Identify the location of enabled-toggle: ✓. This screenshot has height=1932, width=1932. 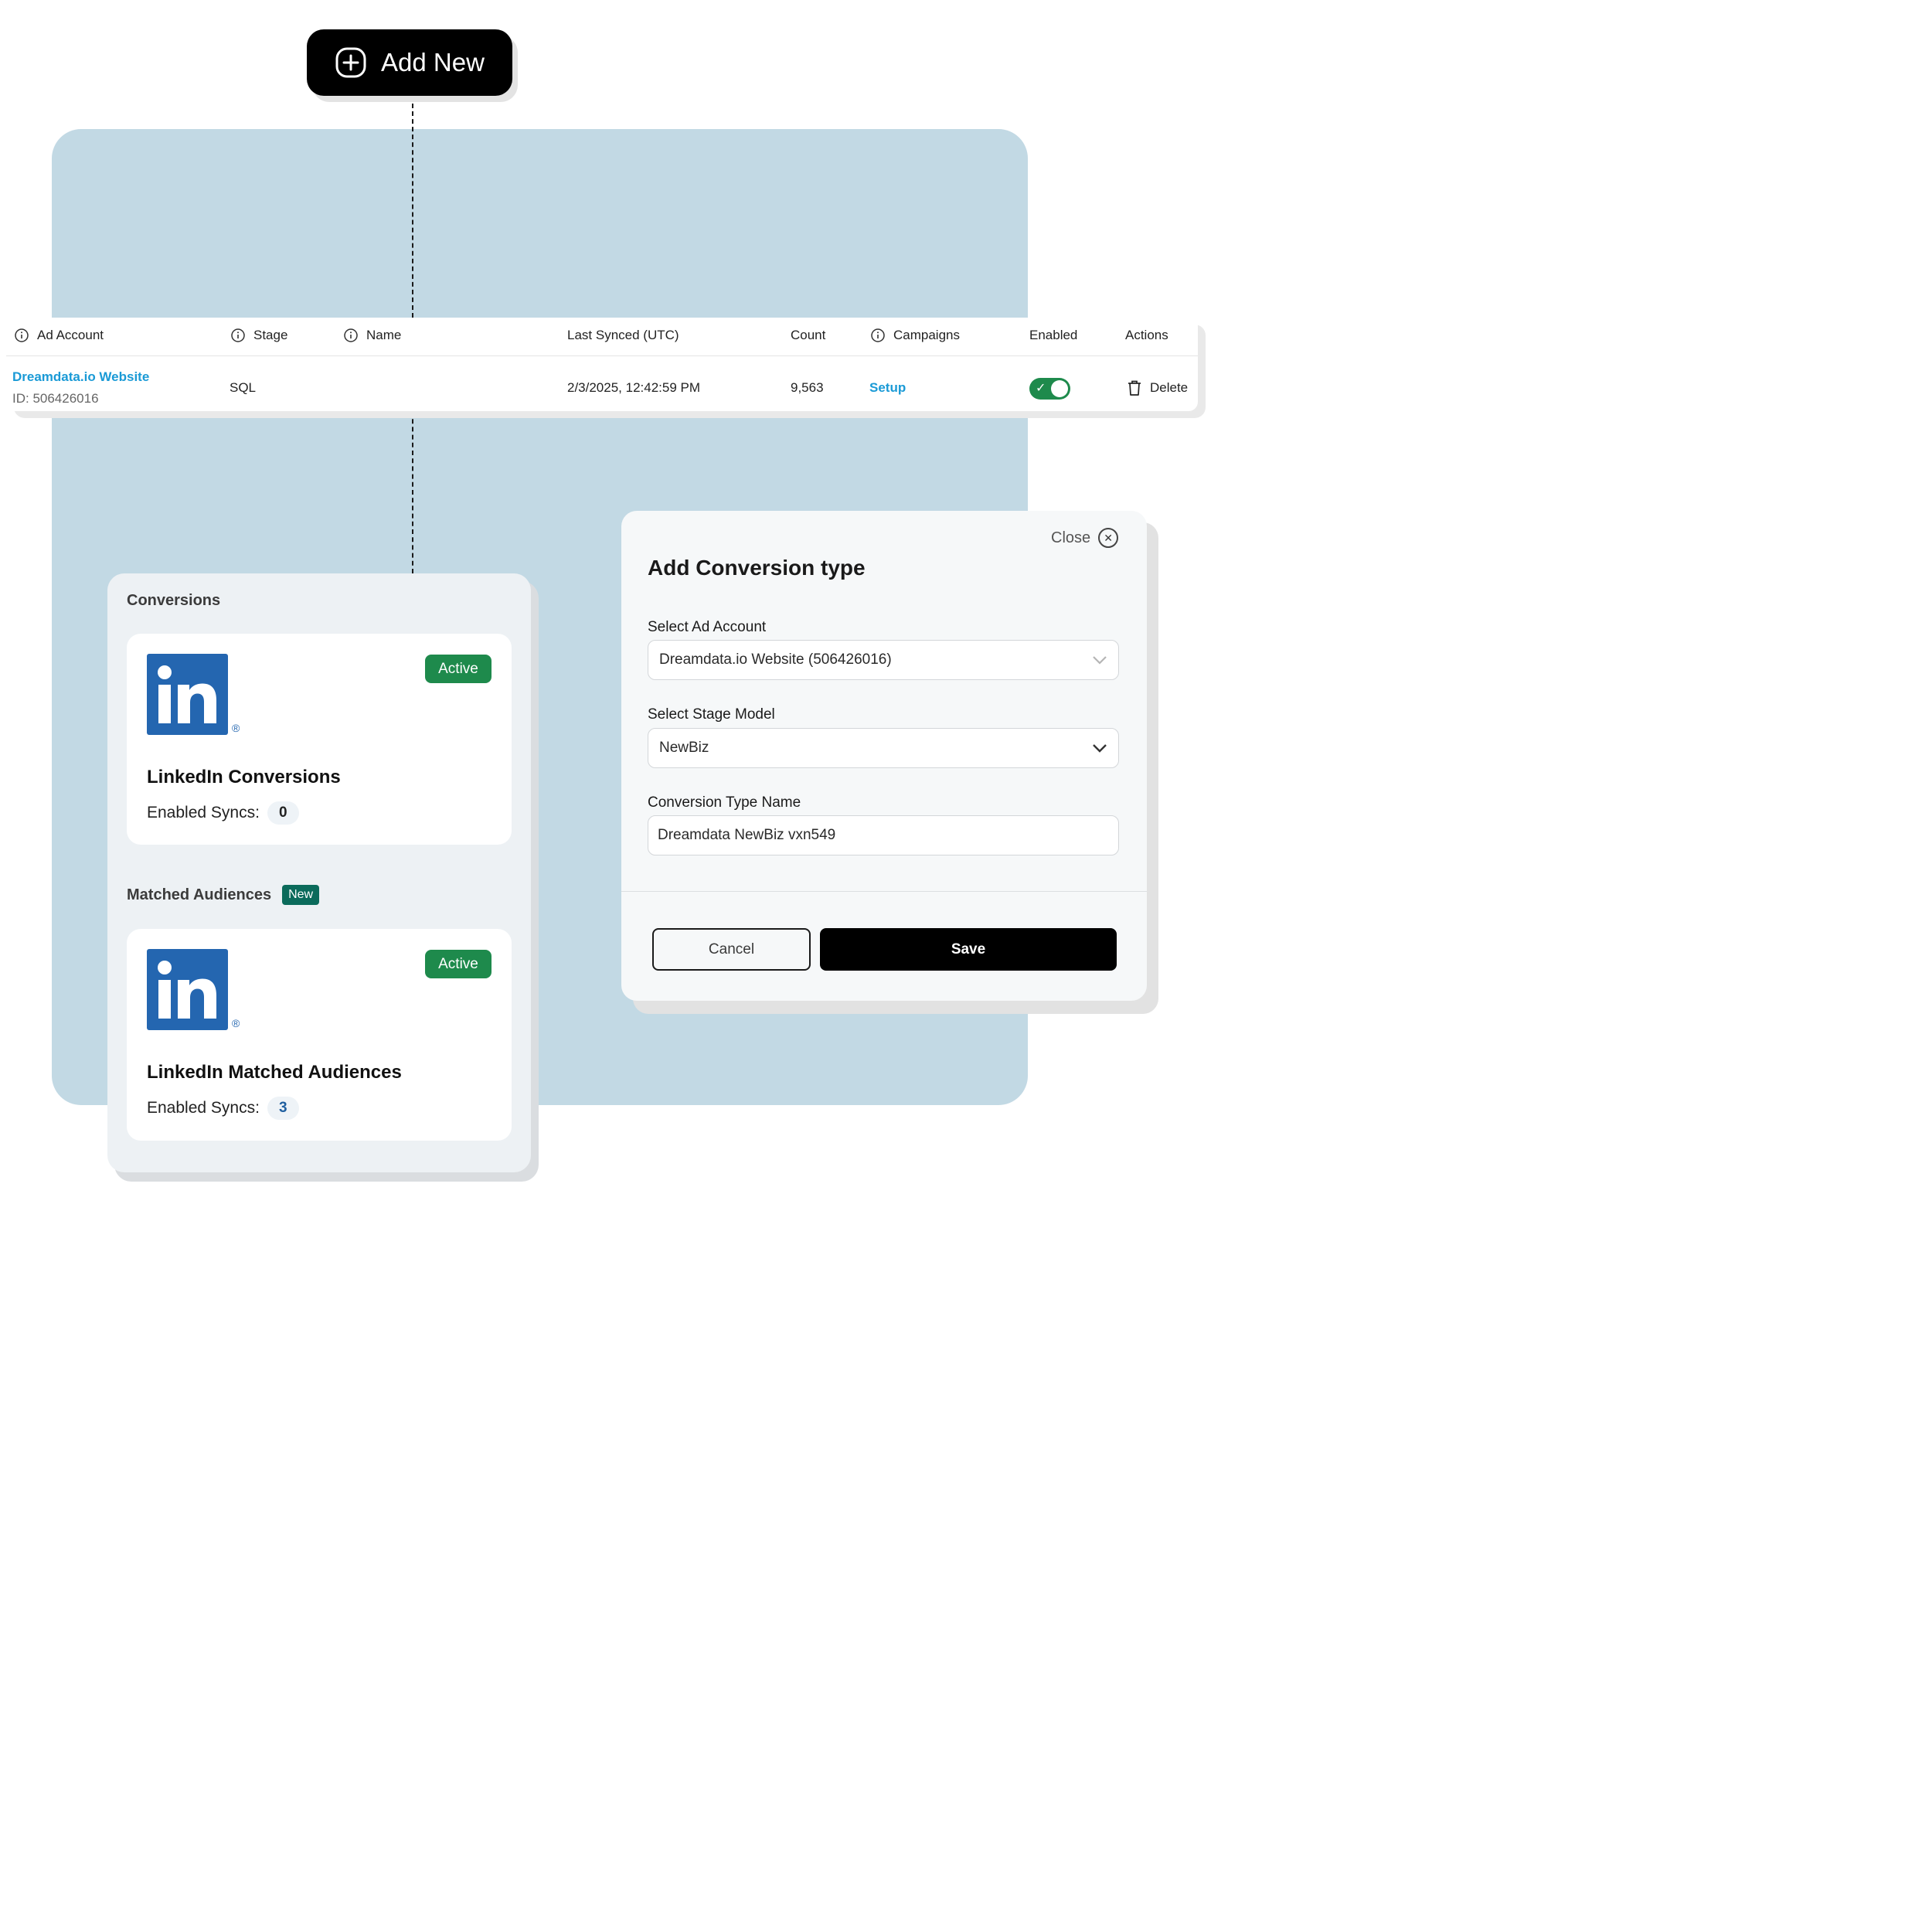
(1049, 389).